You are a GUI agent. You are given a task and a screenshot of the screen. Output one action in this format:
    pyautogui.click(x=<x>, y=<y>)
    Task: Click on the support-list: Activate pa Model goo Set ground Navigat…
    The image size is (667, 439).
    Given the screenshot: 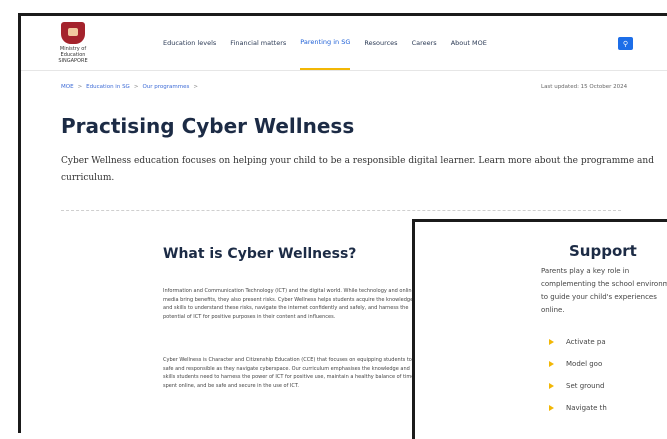 What is the action you would take?
    pyautogui.click(x=578, y=375)
    